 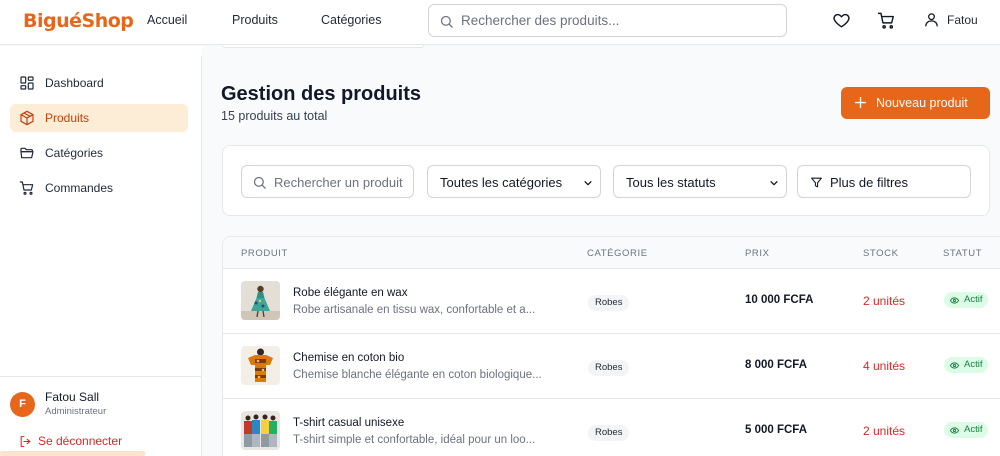 What do you see at coordinates (255, 20) in the screenshot?
I see `nav-link-produits: Produits` at bounding box center [255, 20].